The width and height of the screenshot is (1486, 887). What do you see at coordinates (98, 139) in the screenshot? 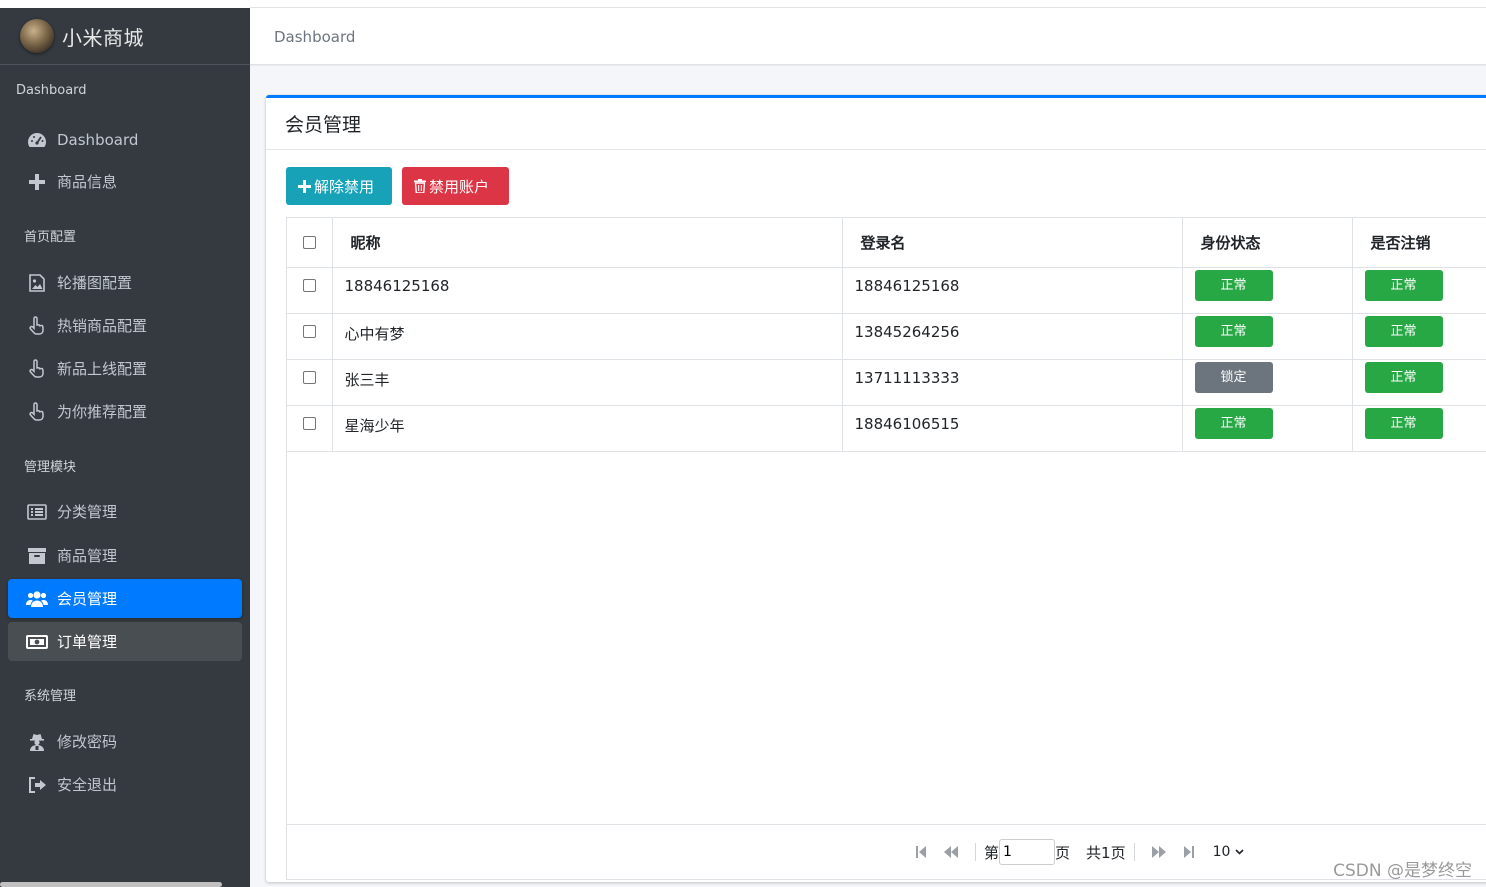
I see `sidebar-item-label: Dashboard` at bounding box center [98, 139].